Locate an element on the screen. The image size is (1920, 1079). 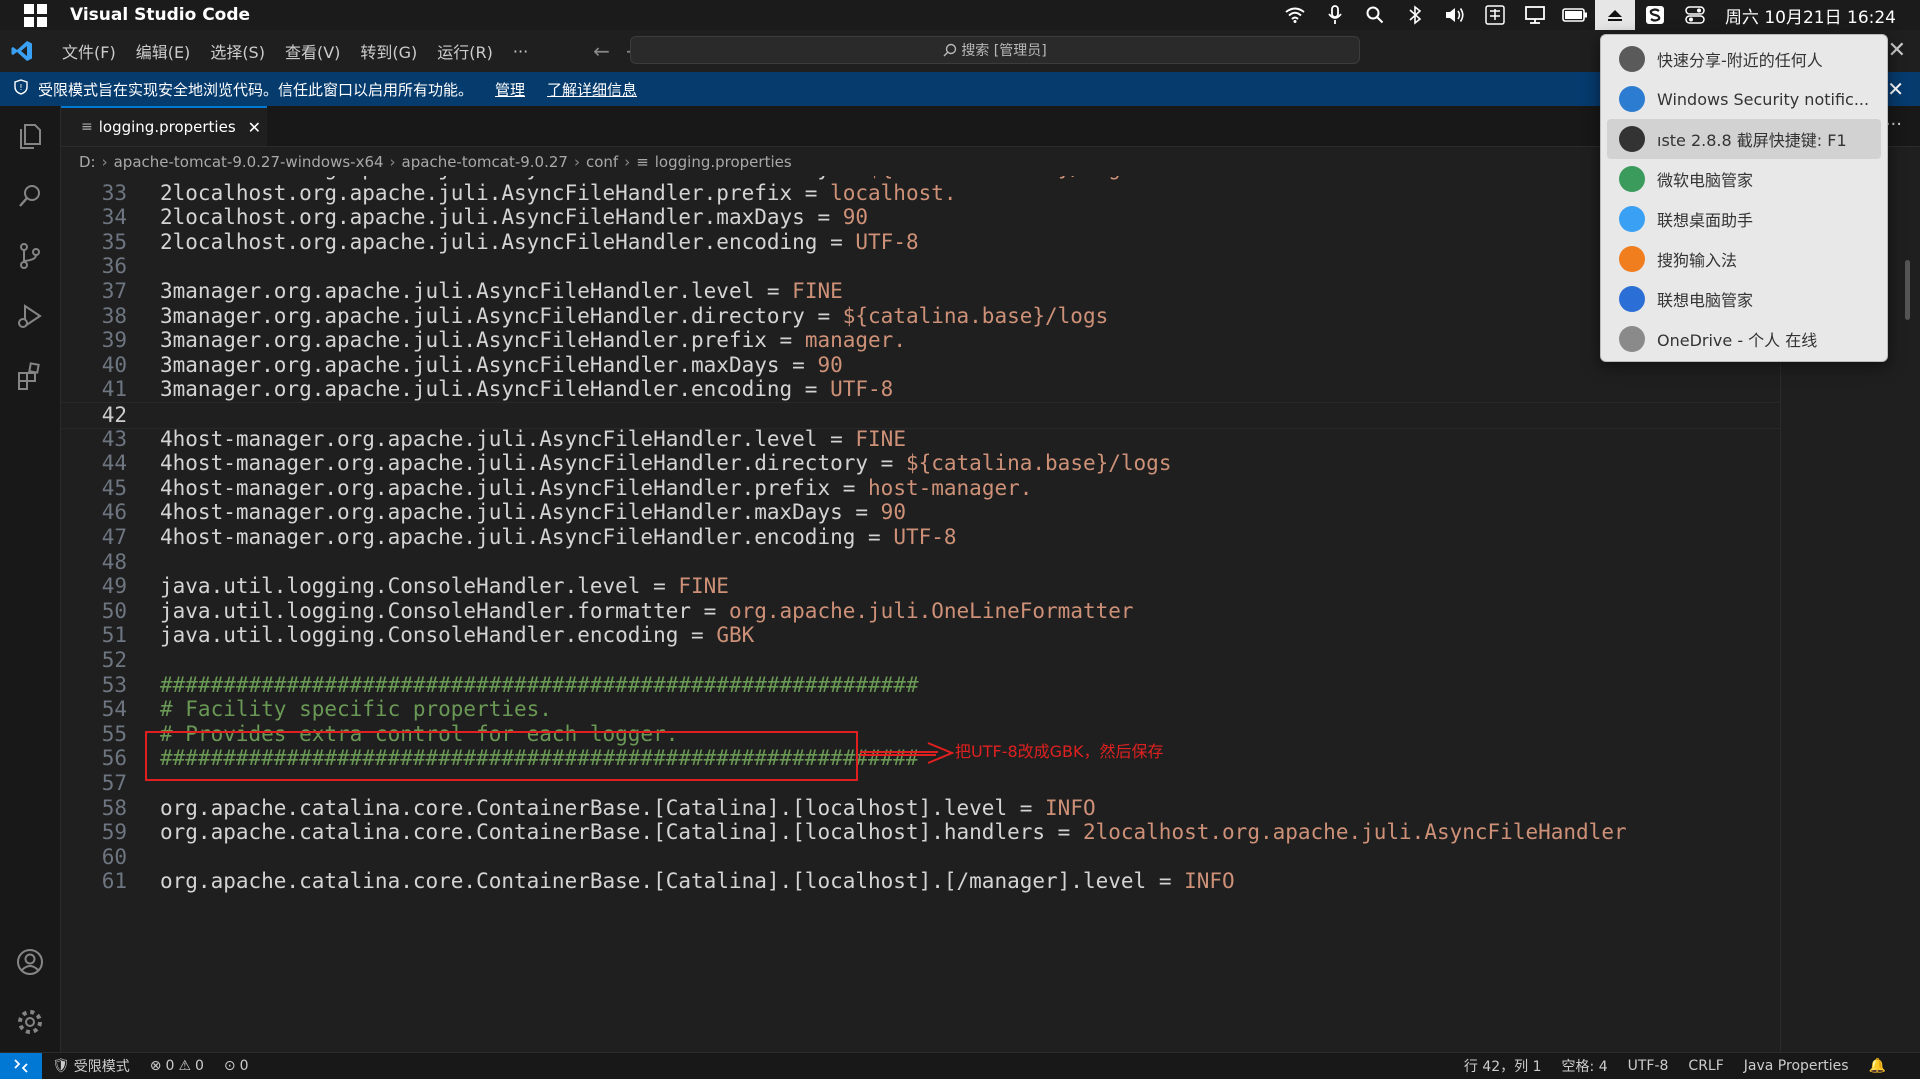
display-icon is located at coordinates (1535, 15).